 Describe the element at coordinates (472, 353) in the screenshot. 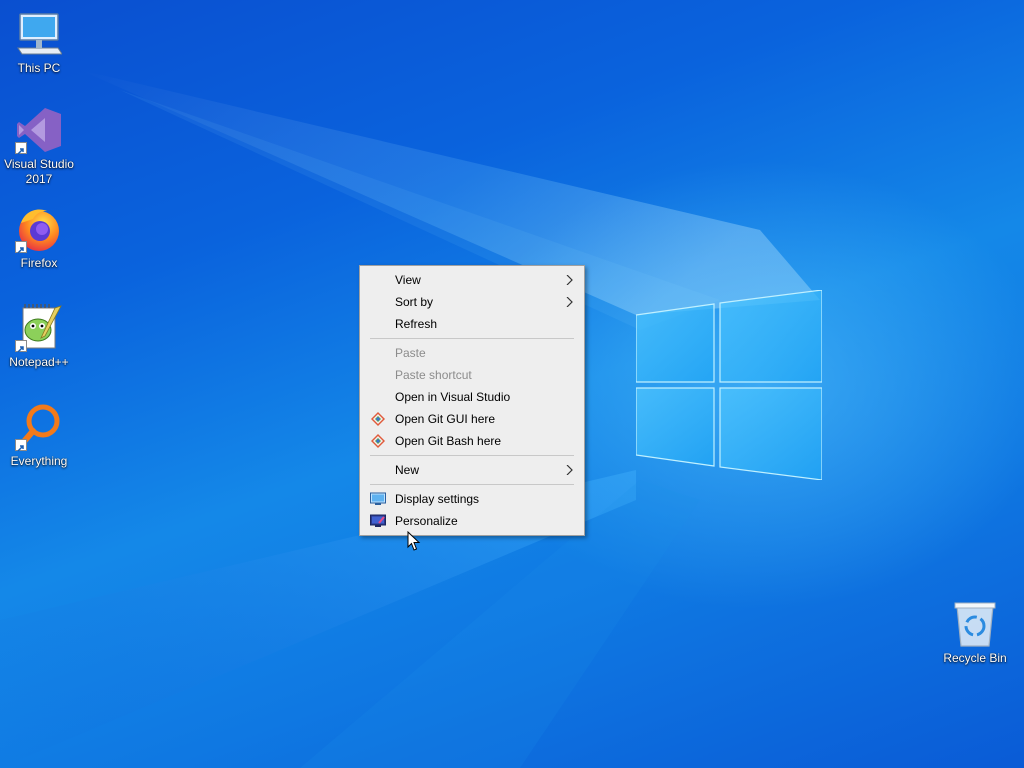

I see `menu-item-paste: Paste` at that location.